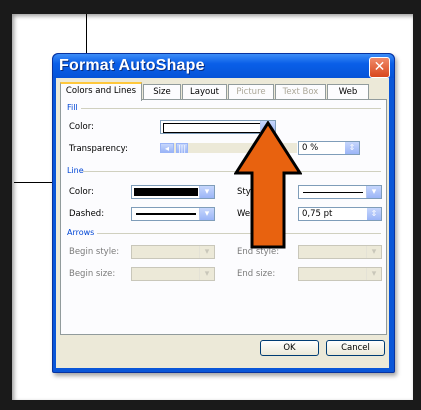 This screenshot has width=421, height=410. What do you see at coordinates (92, 274) in the screenshot?
I see `begin-size-label: Begin size:` at bounding box center [92, 274].